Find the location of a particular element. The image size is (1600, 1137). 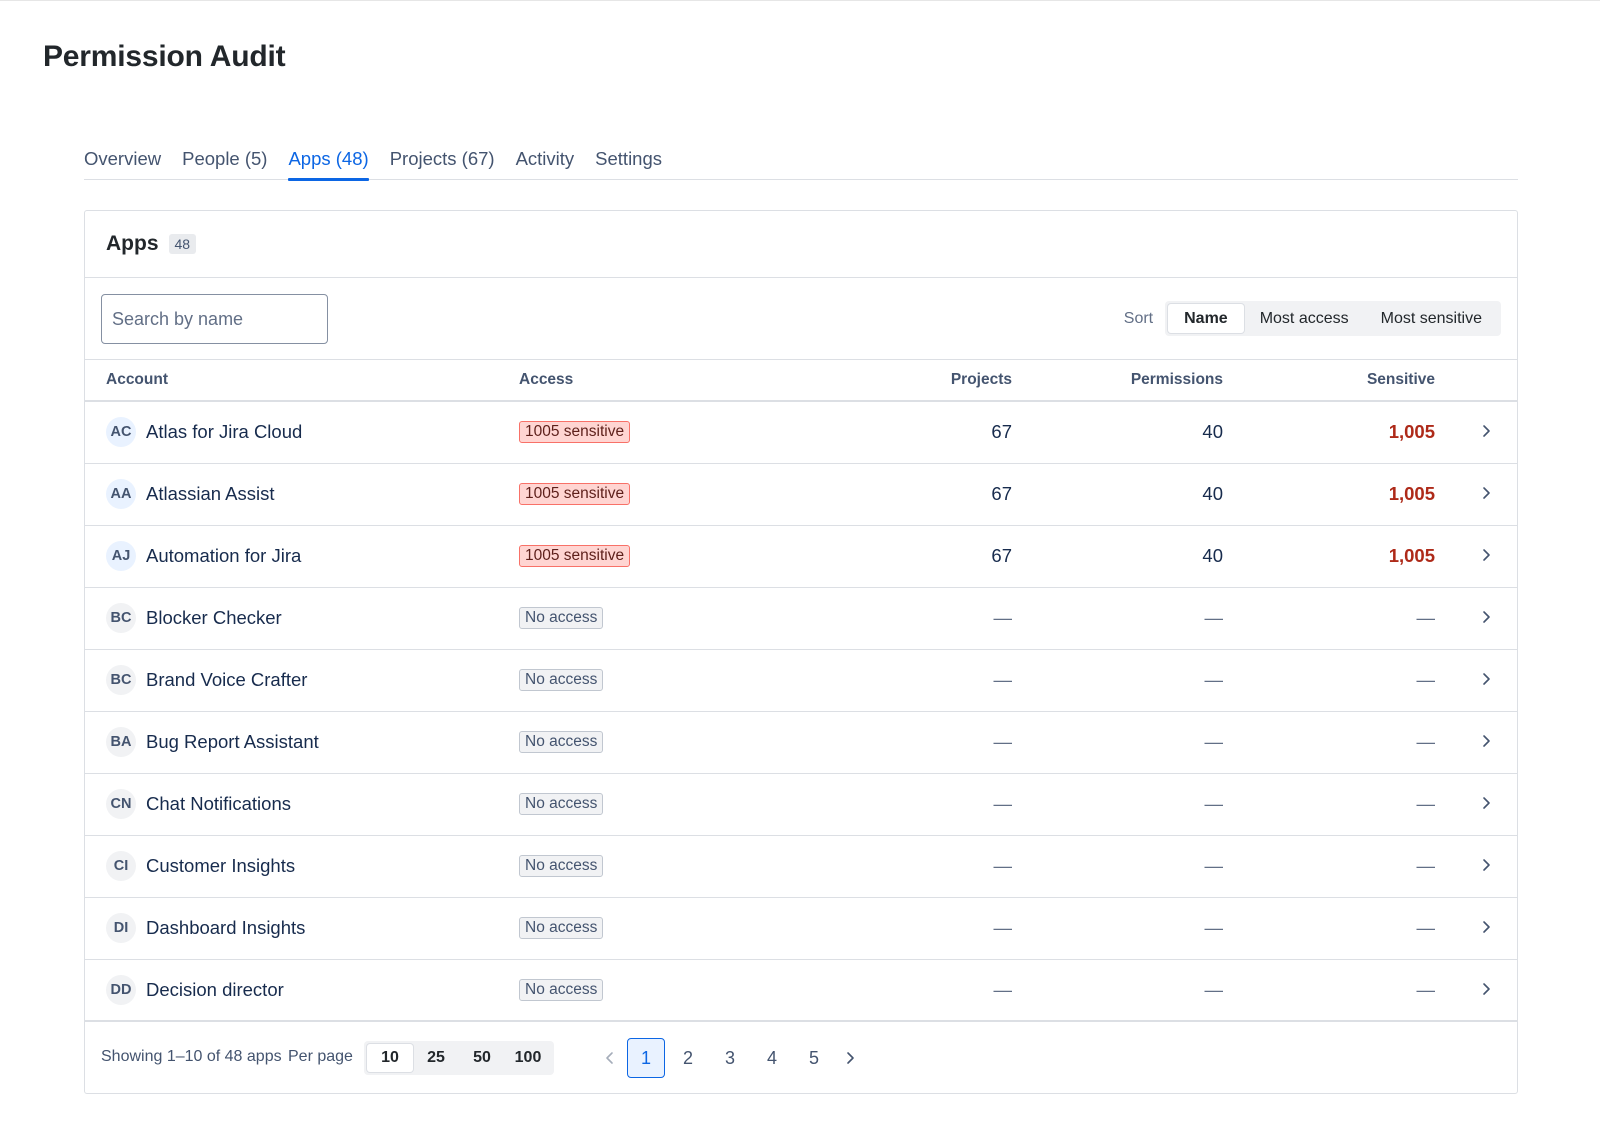

account-name: Decision director is located at coordinates (215, 990).